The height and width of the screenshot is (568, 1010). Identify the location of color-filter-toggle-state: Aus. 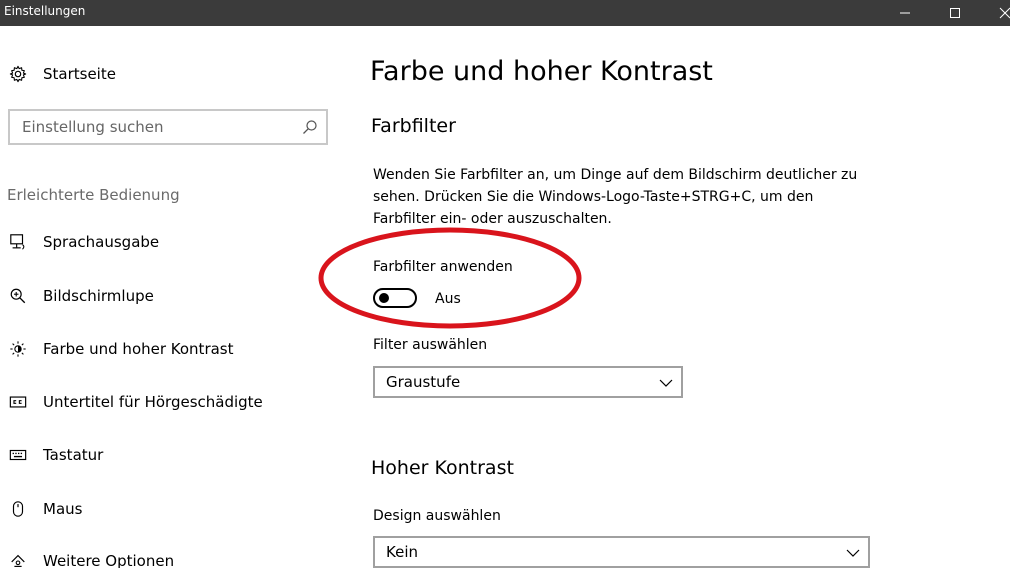
(448, 299).